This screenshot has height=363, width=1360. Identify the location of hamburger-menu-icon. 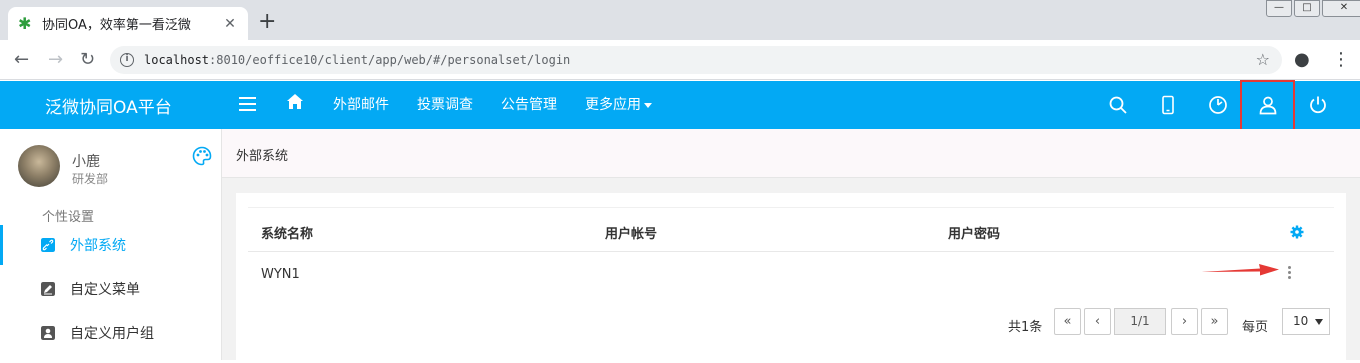
(247, 104).